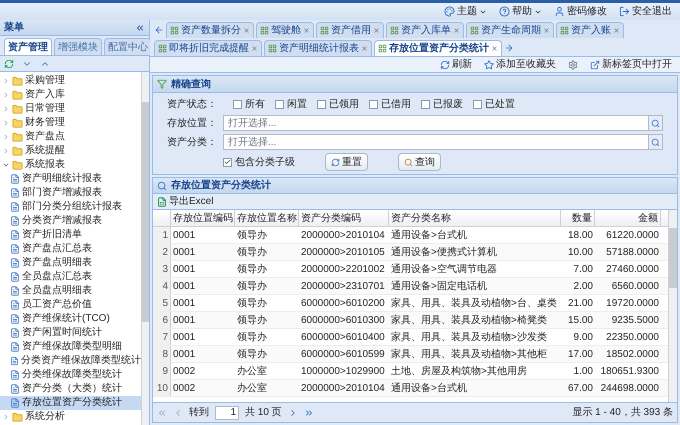  Describe the element at coordinates (285, 30) in the screenshot. I see `tab: 驾驶舱` at that location.